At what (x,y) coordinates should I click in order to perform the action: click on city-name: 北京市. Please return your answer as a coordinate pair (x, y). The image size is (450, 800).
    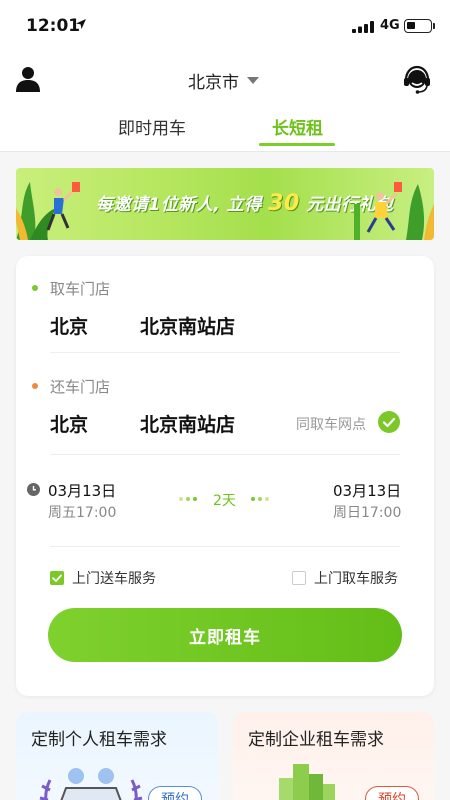
    Looking at the image, I should click on (213, 83).